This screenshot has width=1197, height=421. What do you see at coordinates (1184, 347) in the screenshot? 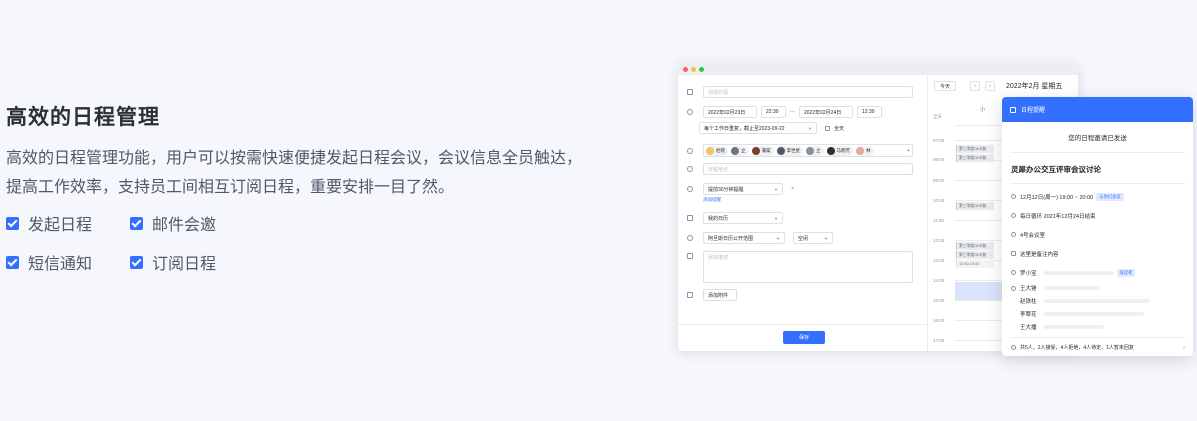
I see `chevron-right-icon: ›` at bounding box center [1184, 347].